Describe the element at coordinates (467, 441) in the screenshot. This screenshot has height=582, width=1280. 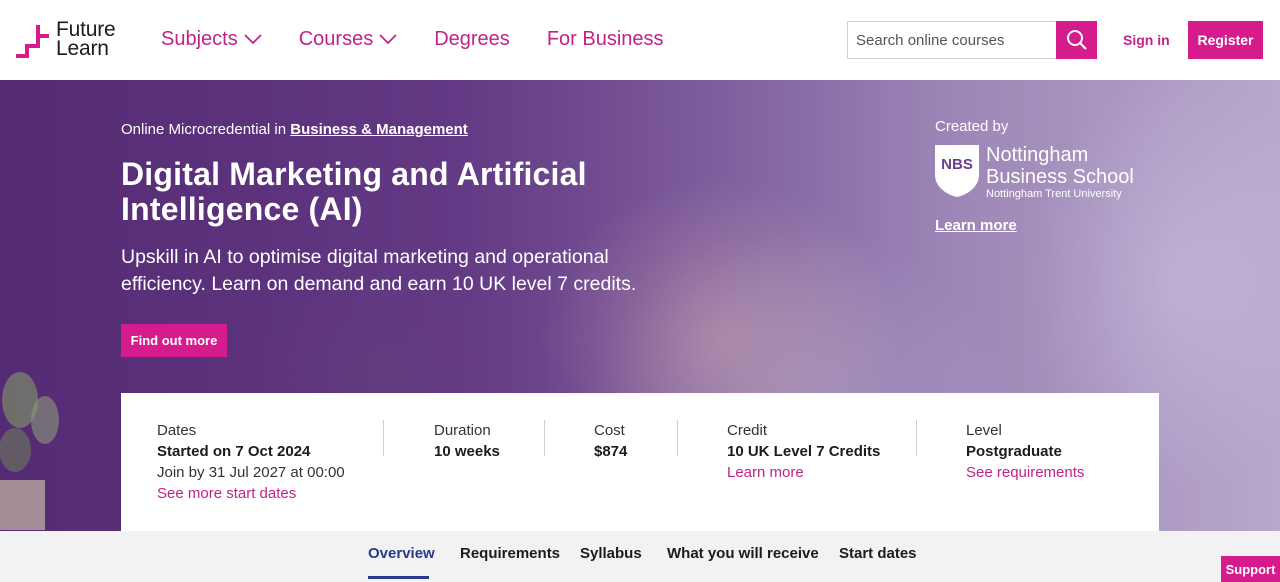
I see `duration-column: Duration 10 weeks` at that location.